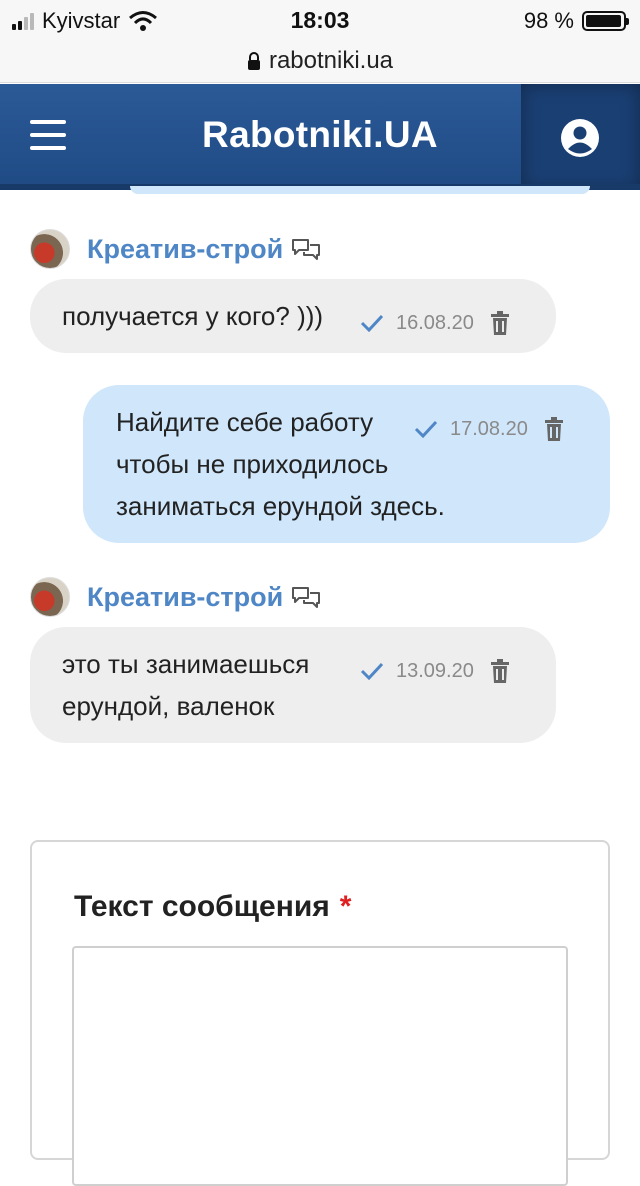 This screenshot has height=1186, width=640. What do you see at coordinates (202, 906) in the screenshot?
I see `composer-label-text: Текст сообщения` at bounding box center [202, 906].